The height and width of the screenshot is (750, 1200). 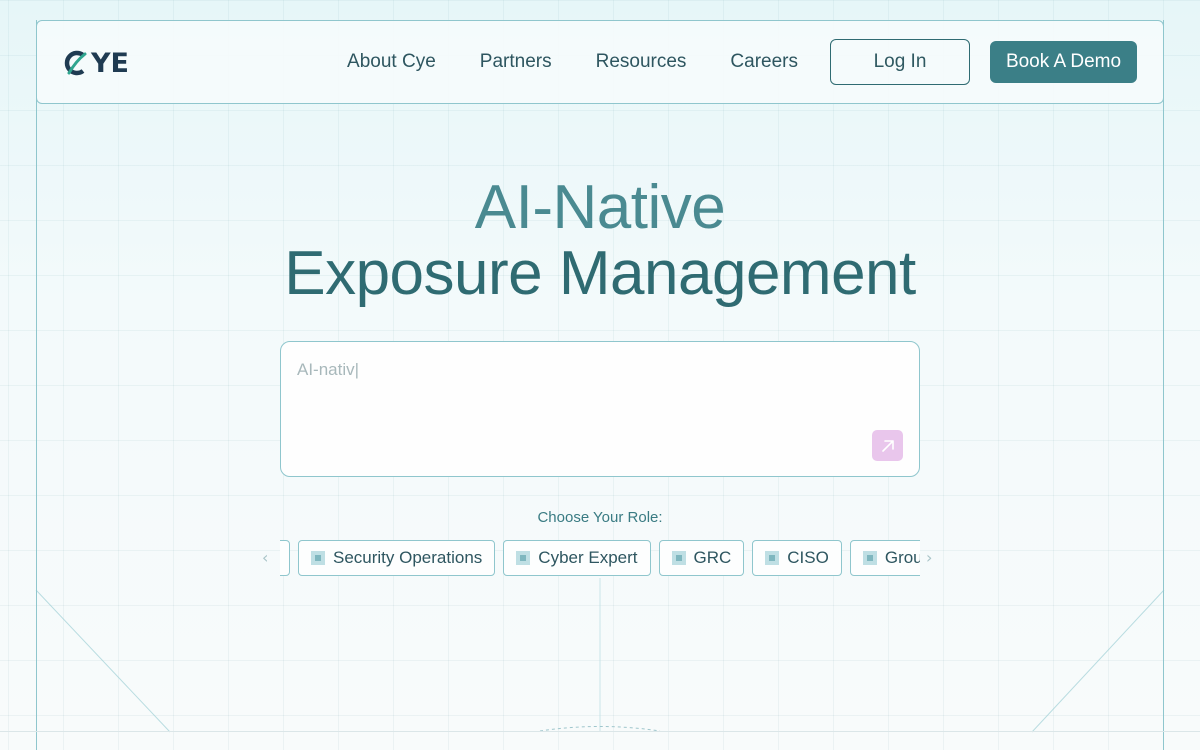 What do you see at coordinates (391, 62) in the screenshot?
I see `nav-about-cye: About Cye` at bounding box center [391, 62].